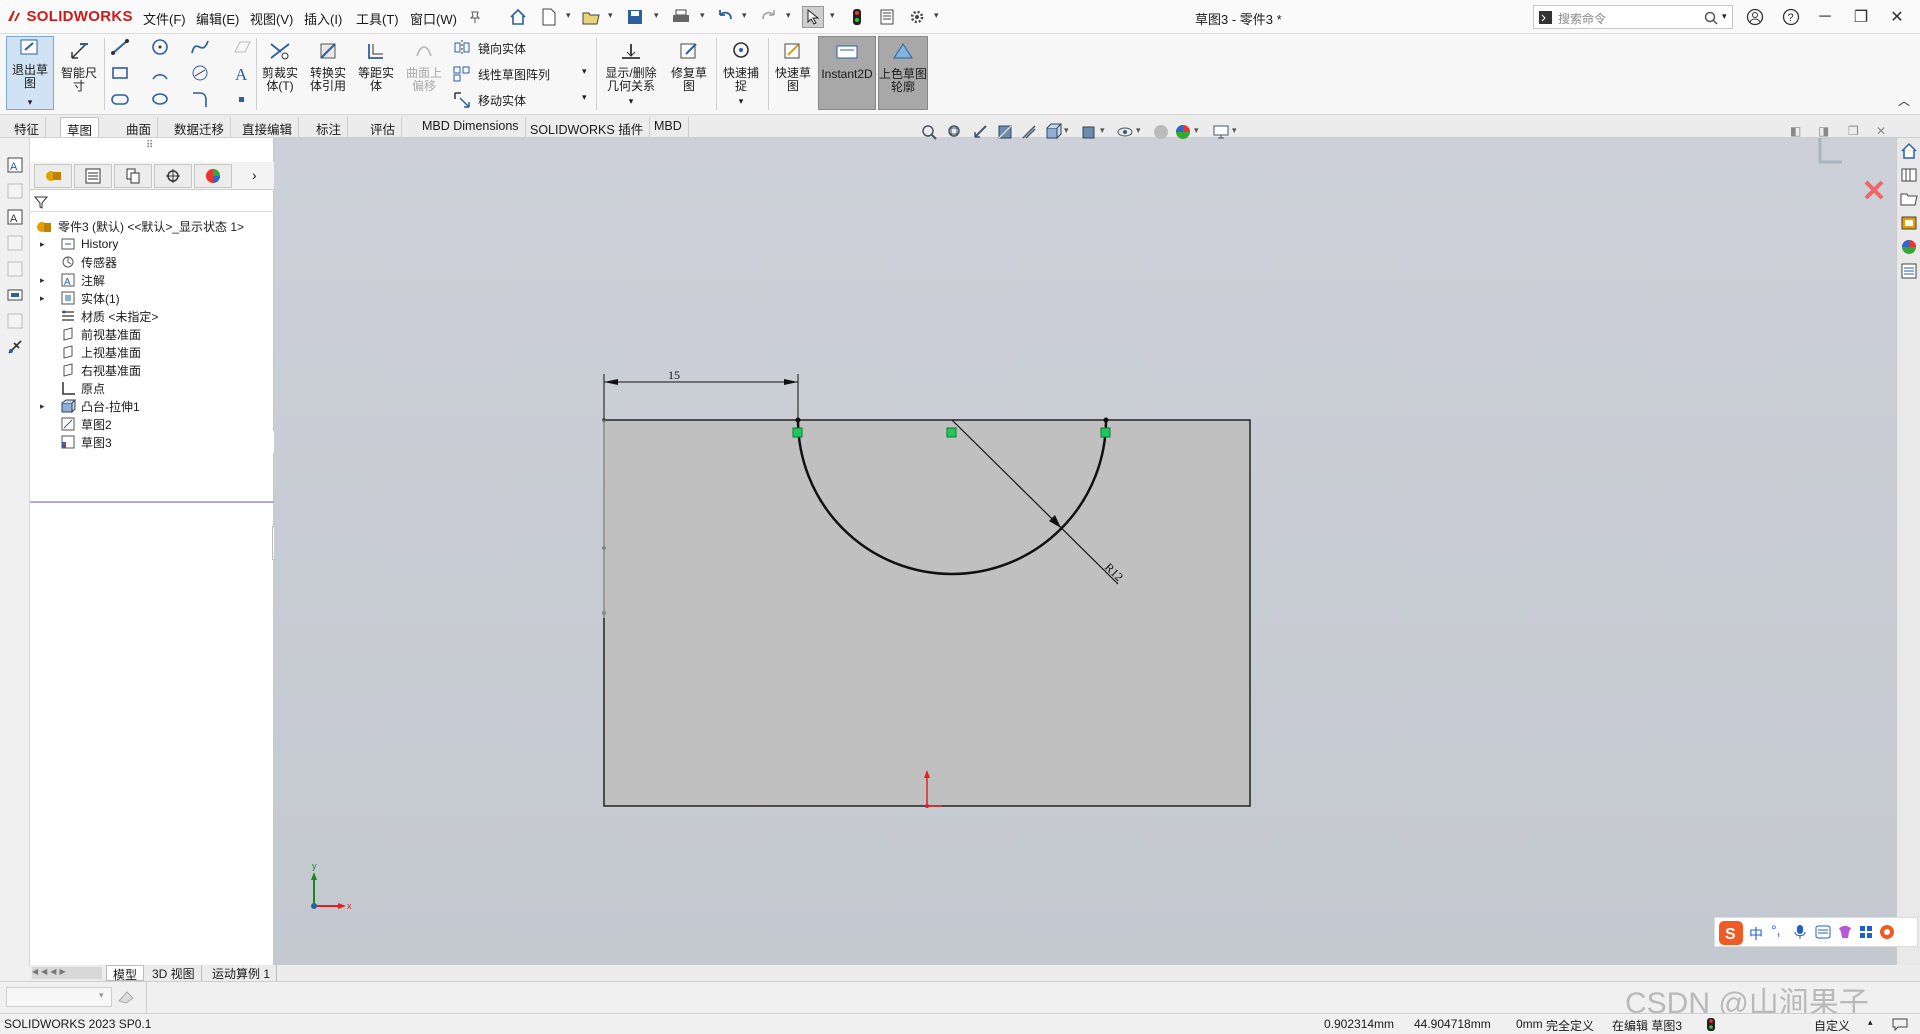 Image resolution: width=1920 pixels, height=1034 pixels. Describe the element at coordinates (1870, 1022) in the screenshot. I see `chevron-up-icon: ▴` at that location.